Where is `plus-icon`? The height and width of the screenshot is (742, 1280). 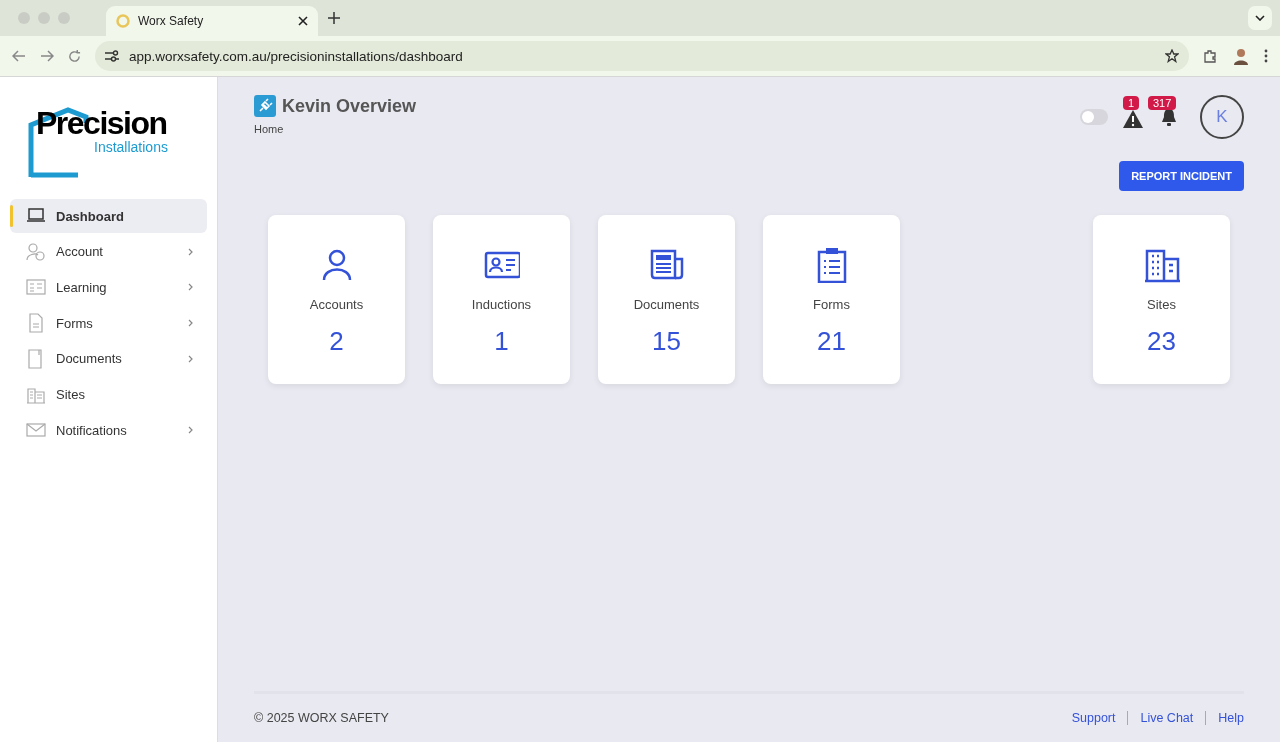 plus-icon is located at coordinates (334, 18).